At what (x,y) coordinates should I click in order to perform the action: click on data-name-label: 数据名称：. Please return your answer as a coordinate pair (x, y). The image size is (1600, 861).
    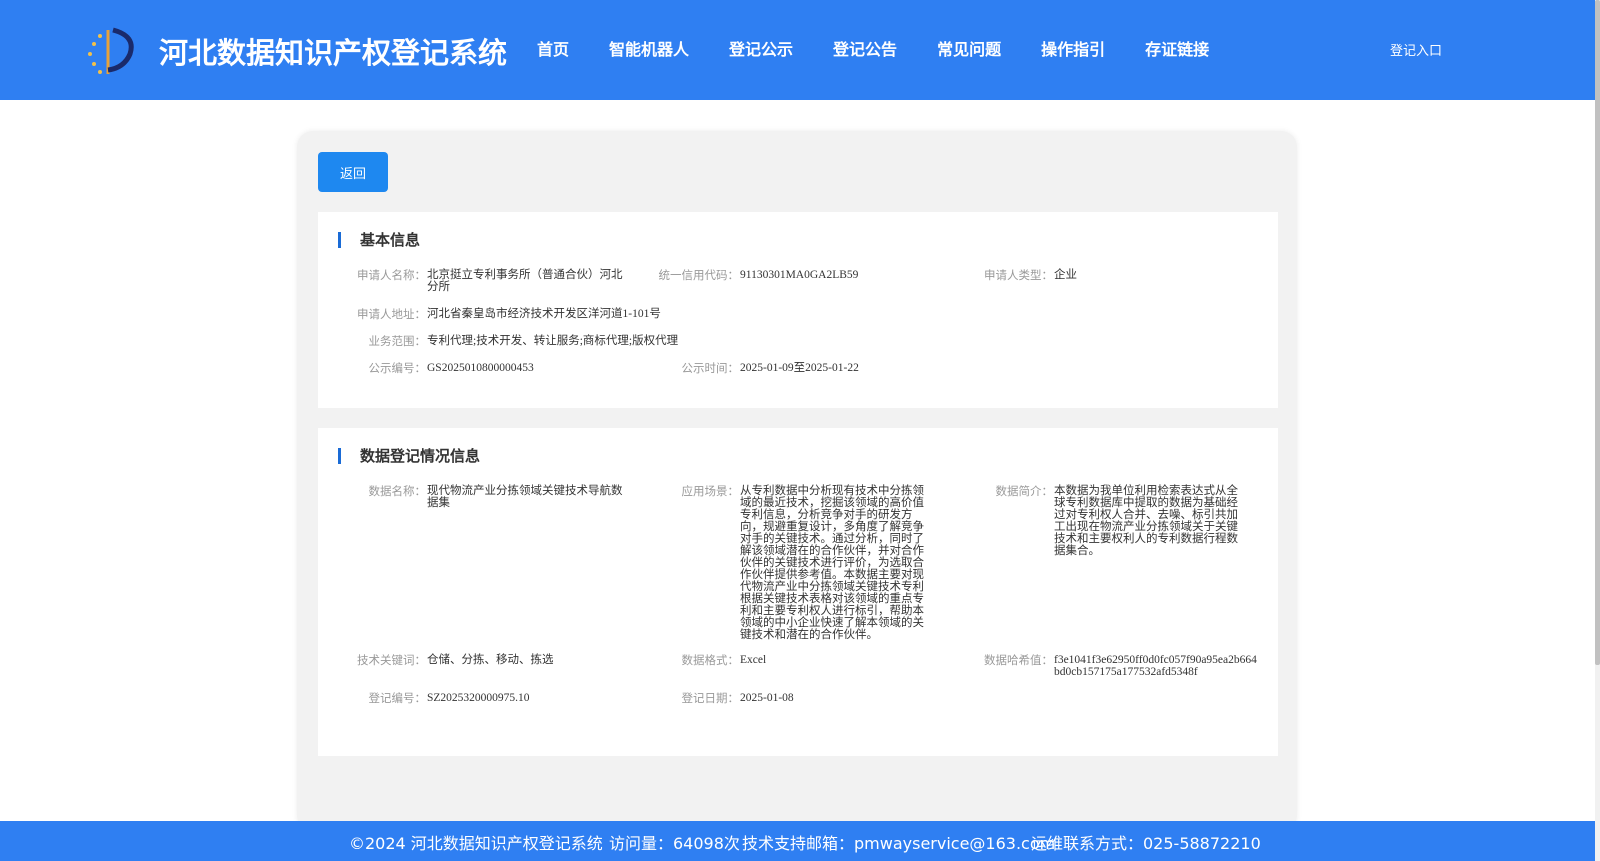
    Looking at the image, I should click on (397, 491).